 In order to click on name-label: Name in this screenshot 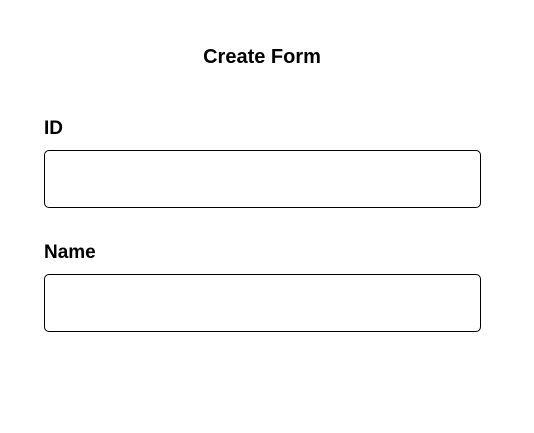, I will do `click(70, 252)`.